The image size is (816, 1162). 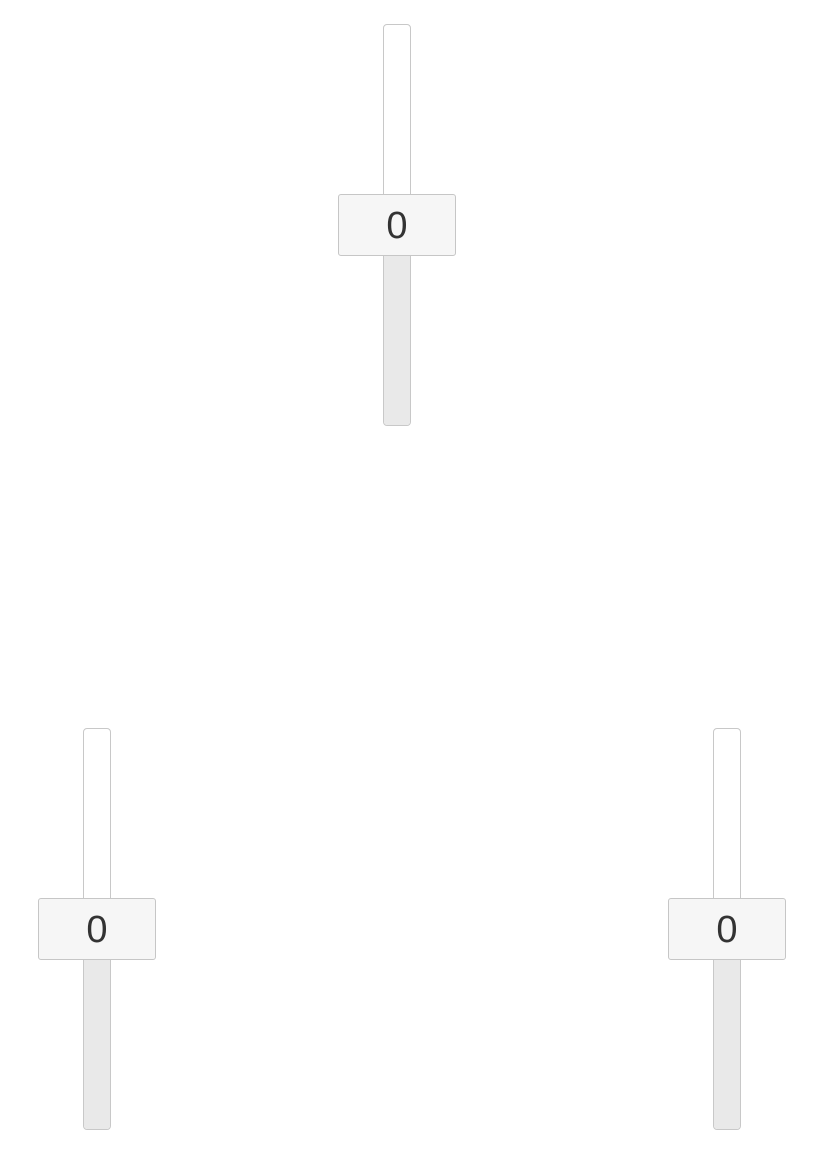 I want to click on vertical-slider-bottom-left: 0, so click(x=98, y=930).